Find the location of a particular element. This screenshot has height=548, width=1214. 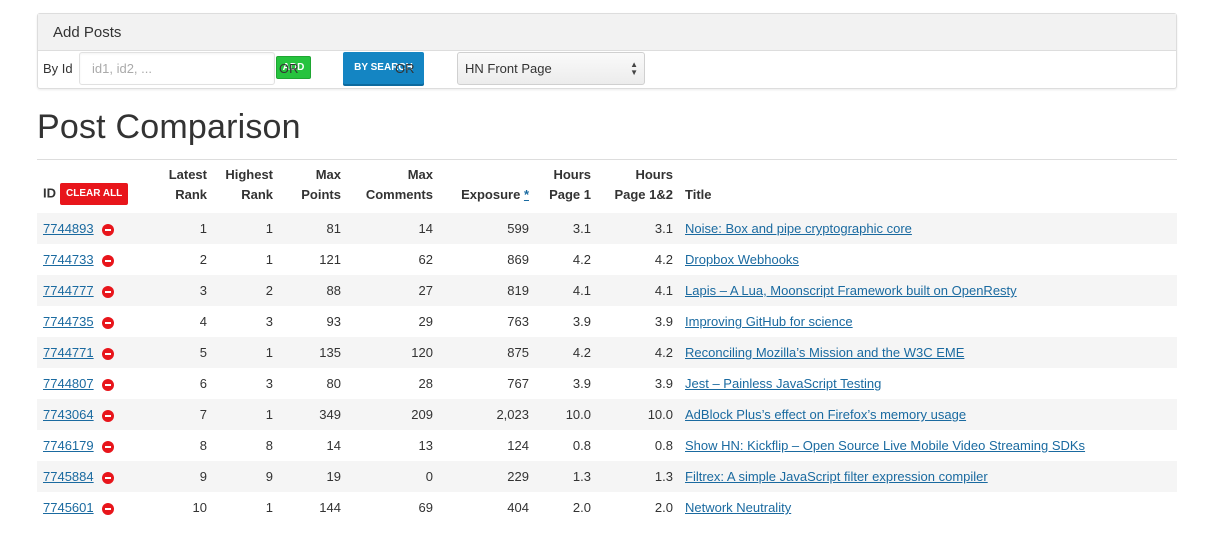

post-title-link: Noise: Box and pipe cryptographic core is located at coordinates (798, 228).